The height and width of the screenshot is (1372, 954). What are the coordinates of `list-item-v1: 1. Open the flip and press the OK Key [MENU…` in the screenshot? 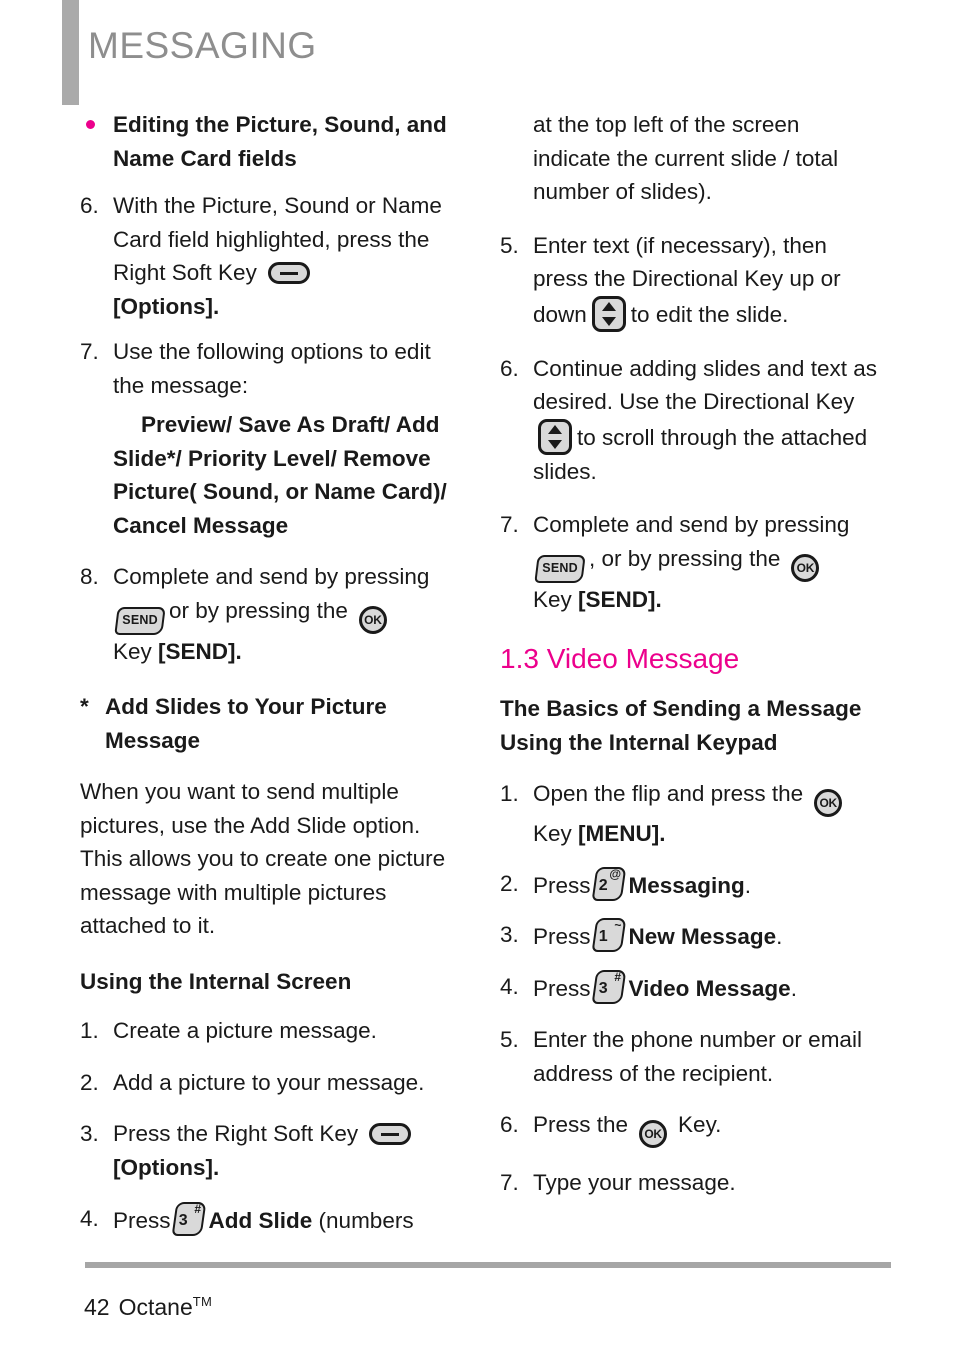 It's located at (689, 814).